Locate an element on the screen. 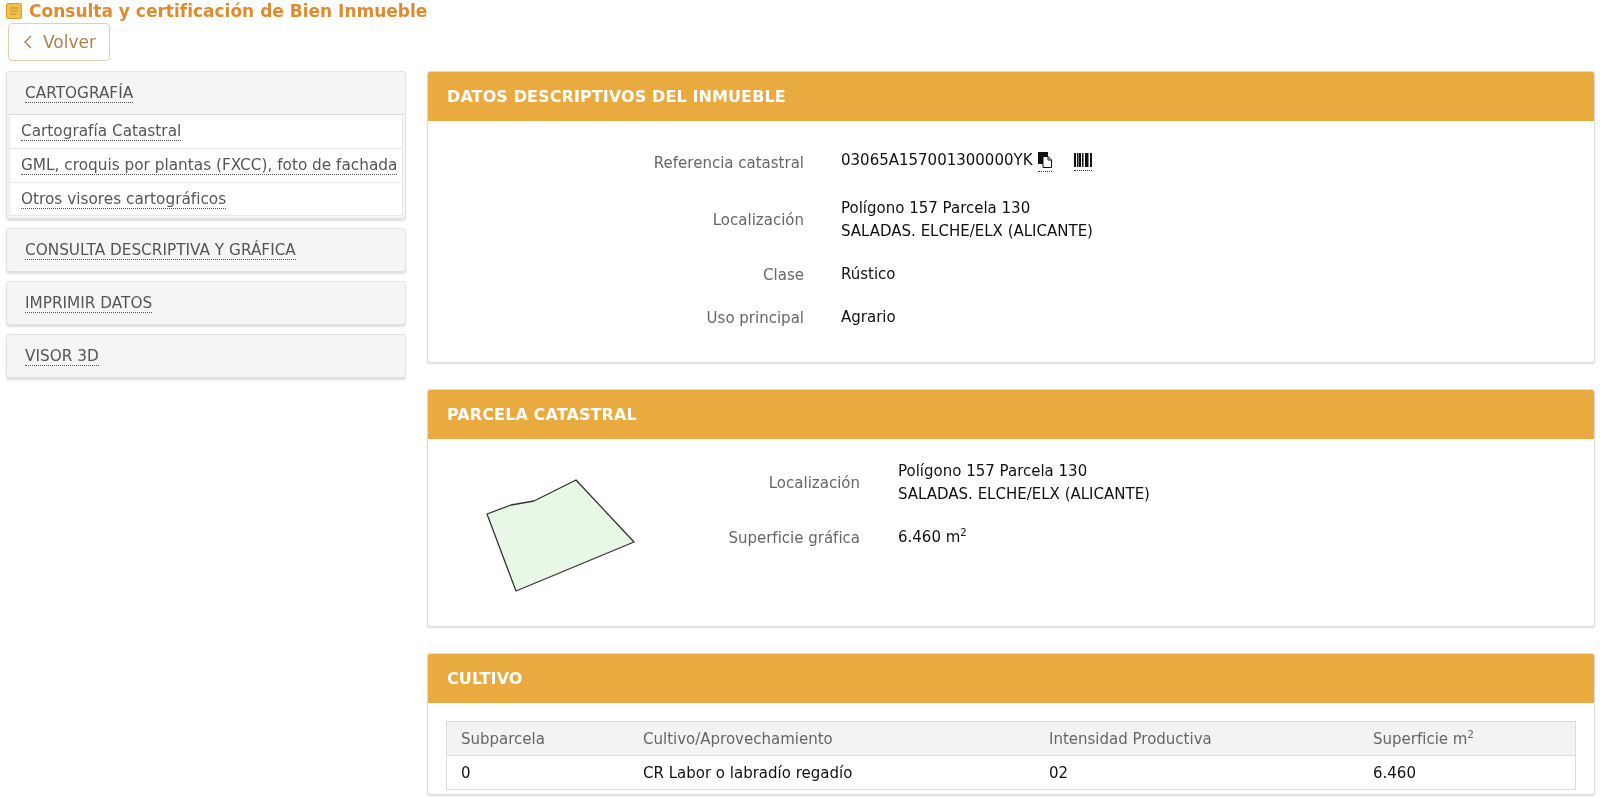 The image size is (1600, 798). field-value: 03065A157001300000YK is located at coordinates (937, 160).